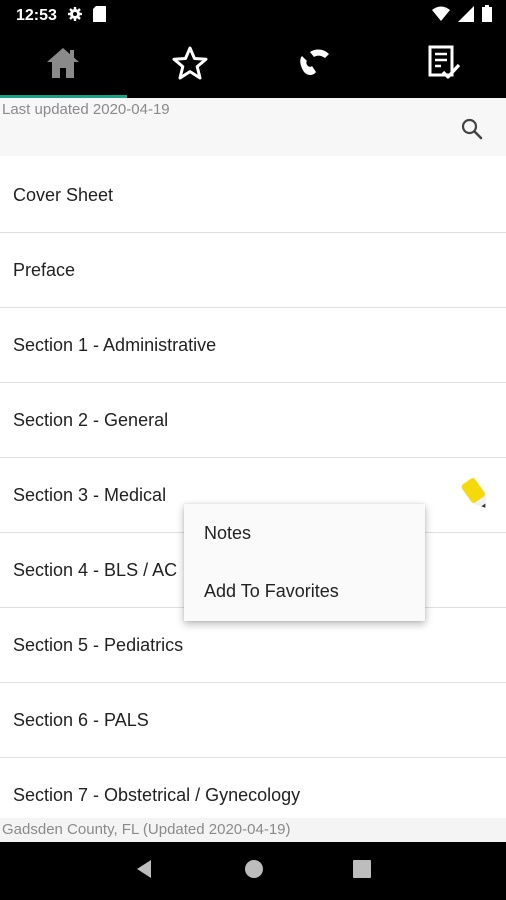 This screenshot has height=900, width=506. Describe the element at coordinates (362, 871) in the screenshot. I see `recents-icon` at that location.